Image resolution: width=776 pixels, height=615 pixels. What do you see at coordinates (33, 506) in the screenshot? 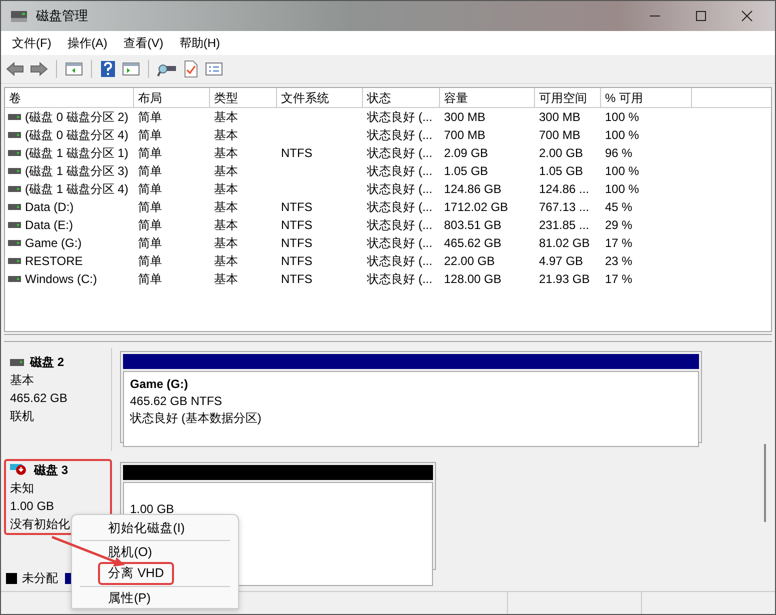
I see `disk-size: 1.00 GB` at bounding box center [33, 506].